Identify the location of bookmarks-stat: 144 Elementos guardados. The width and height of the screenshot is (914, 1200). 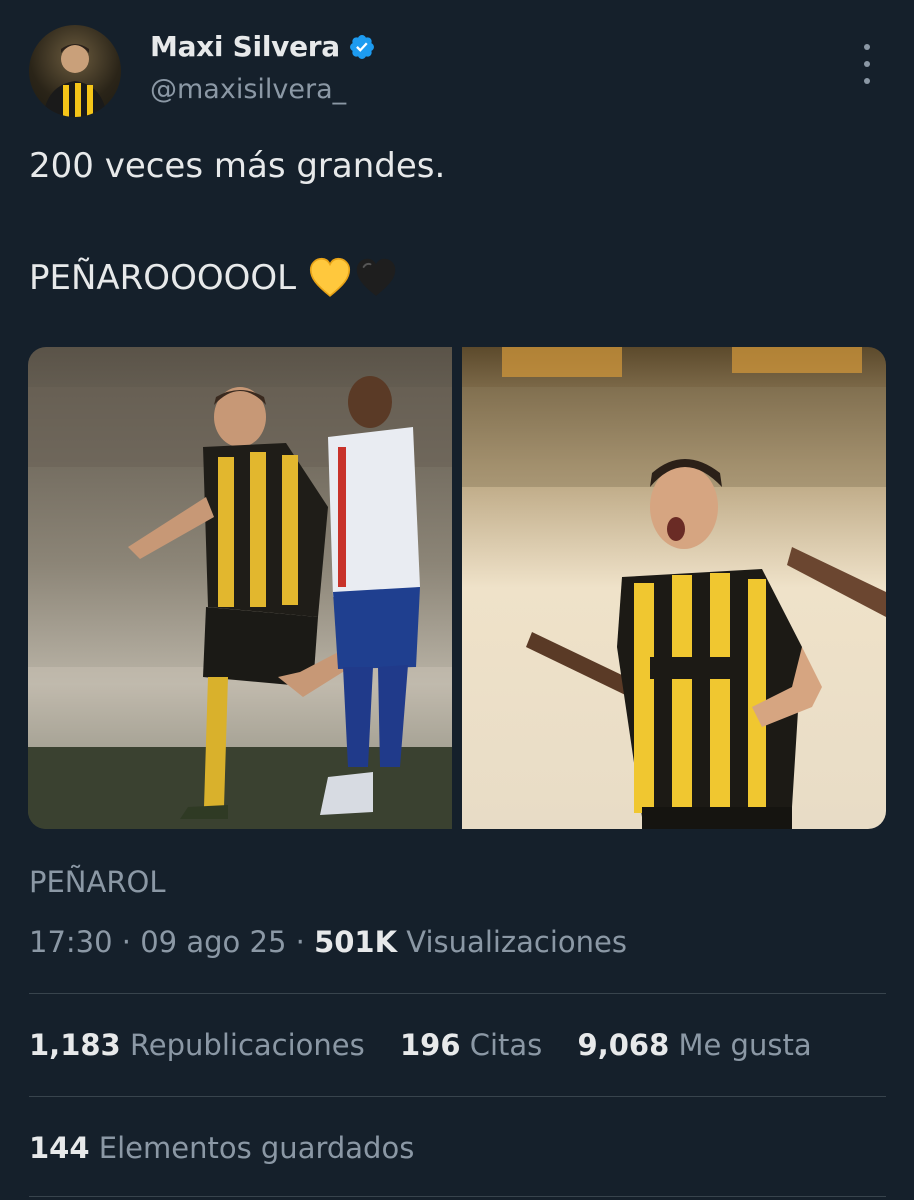
(221, 1148).